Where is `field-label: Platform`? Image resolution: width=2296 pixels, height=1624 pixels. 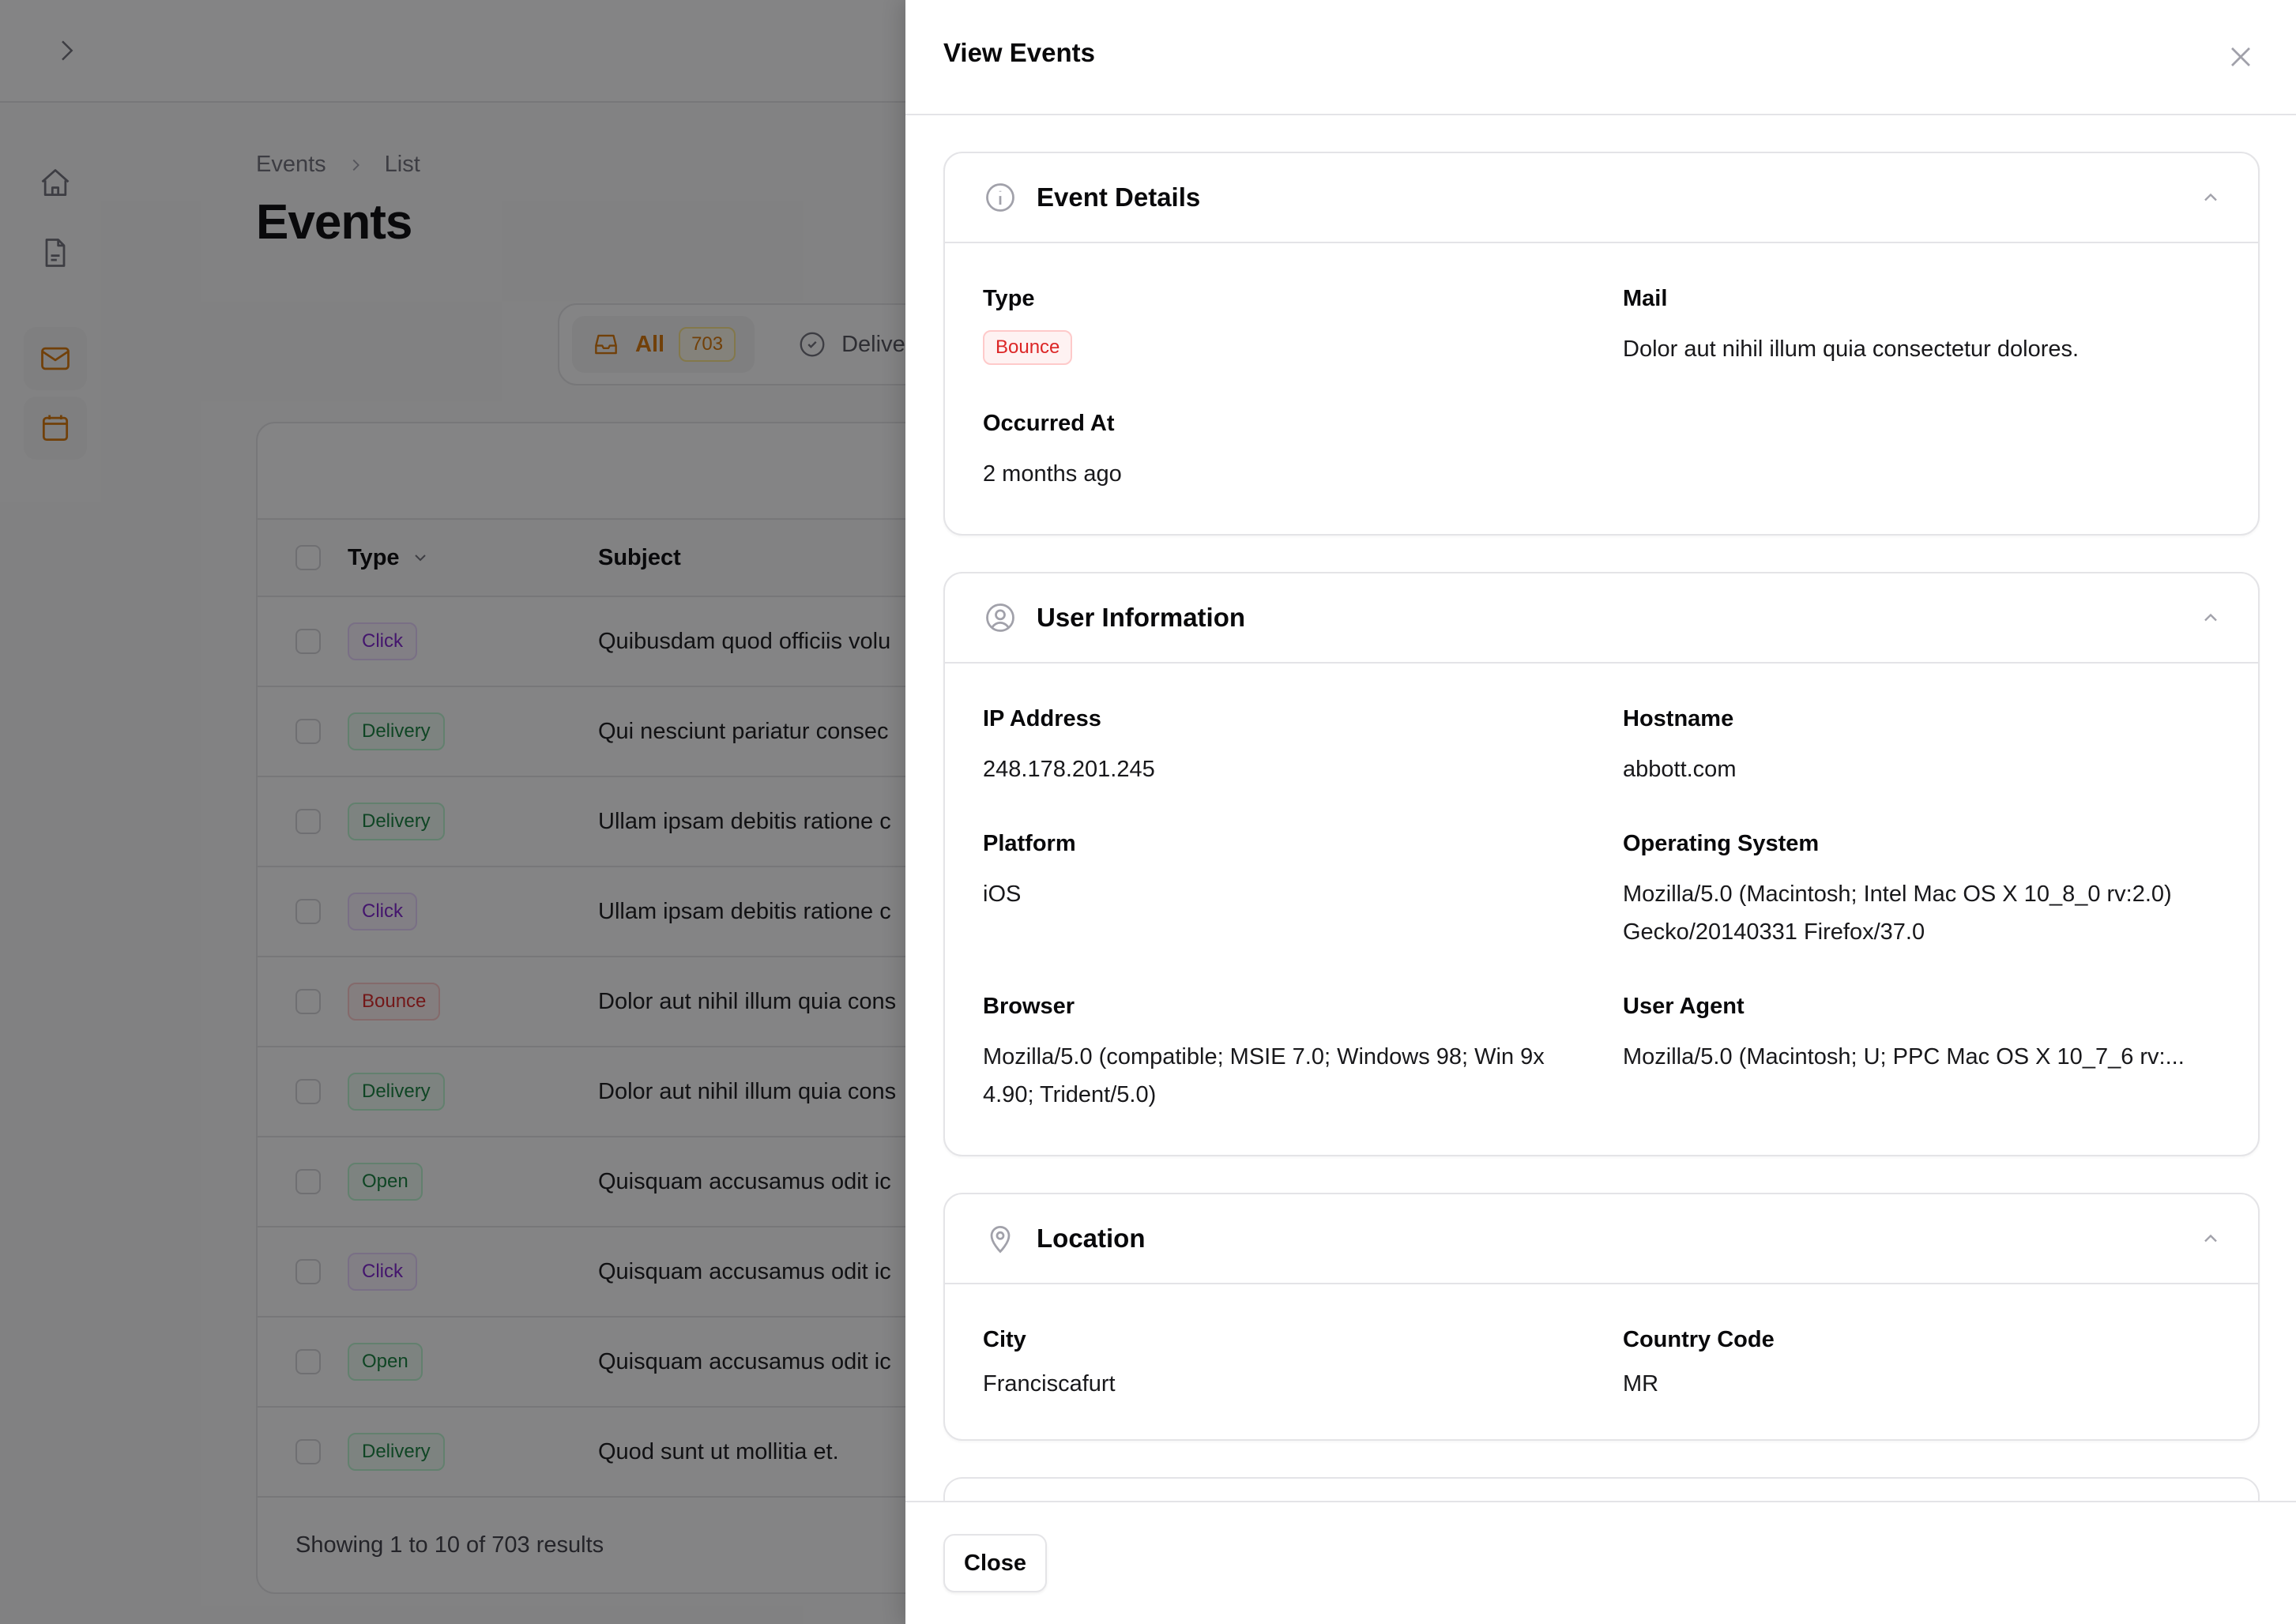 field-label: Platform is located at coordinates (1029, 843).